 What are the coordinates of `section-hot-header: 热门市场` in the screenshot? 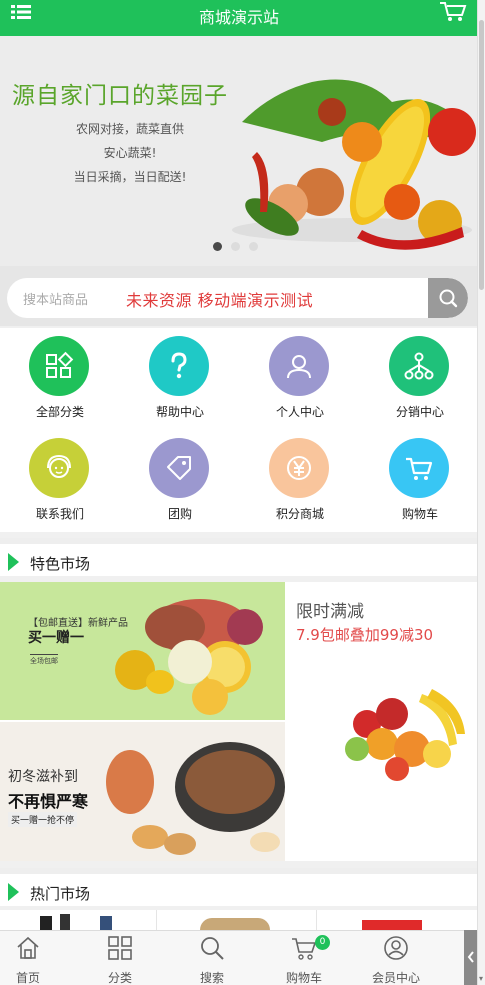 It's located at (239, 887).